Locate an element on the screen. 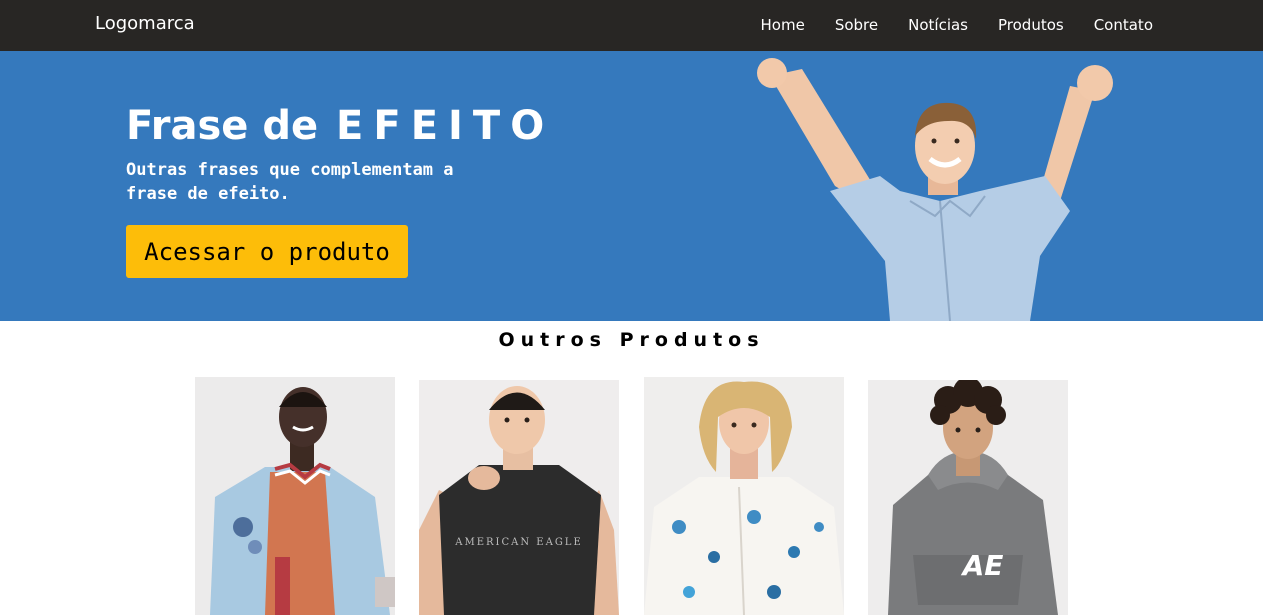 The width and height of the screenshot is (1263, 615). product-card: AE is located at coordinates (968, 497).